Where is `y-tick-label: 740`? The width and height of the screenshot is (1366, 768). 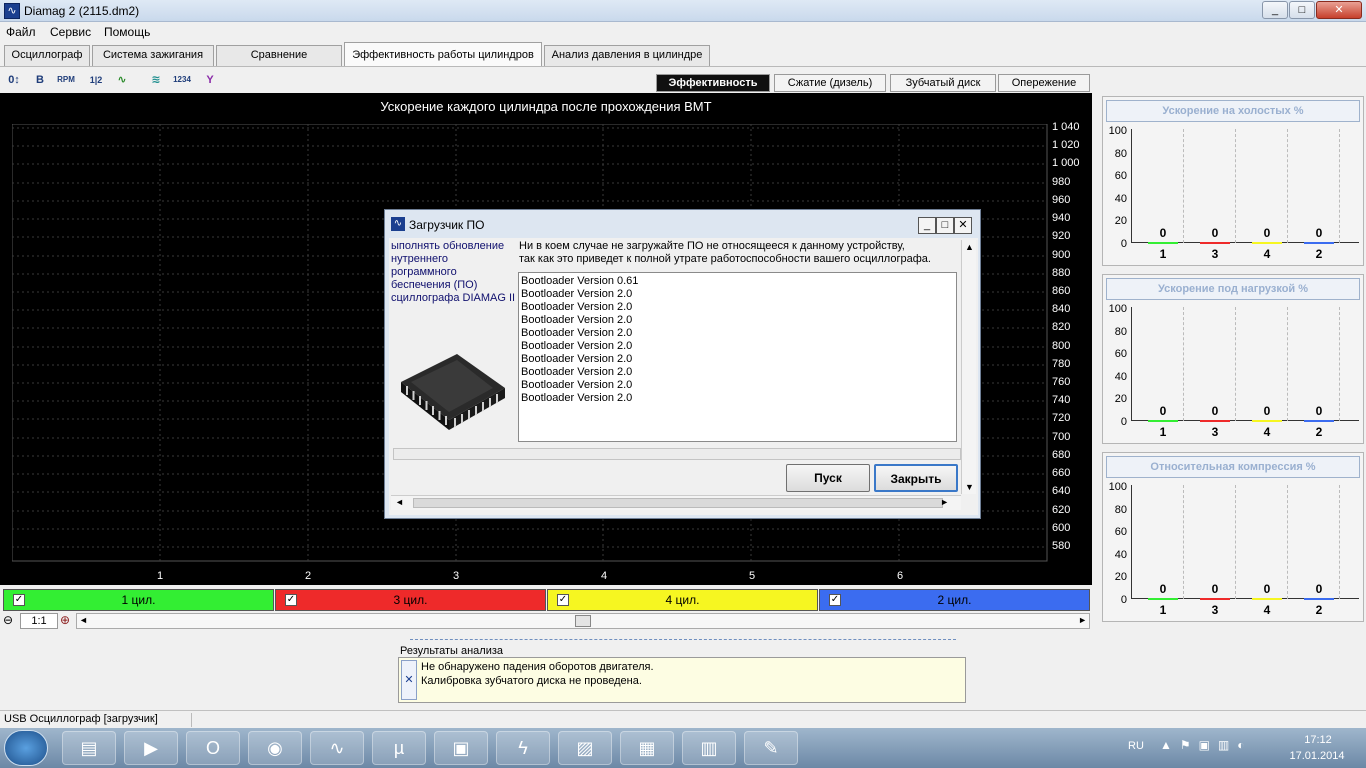 y-tick-label: 740 is located at coordinates (1061, 400).